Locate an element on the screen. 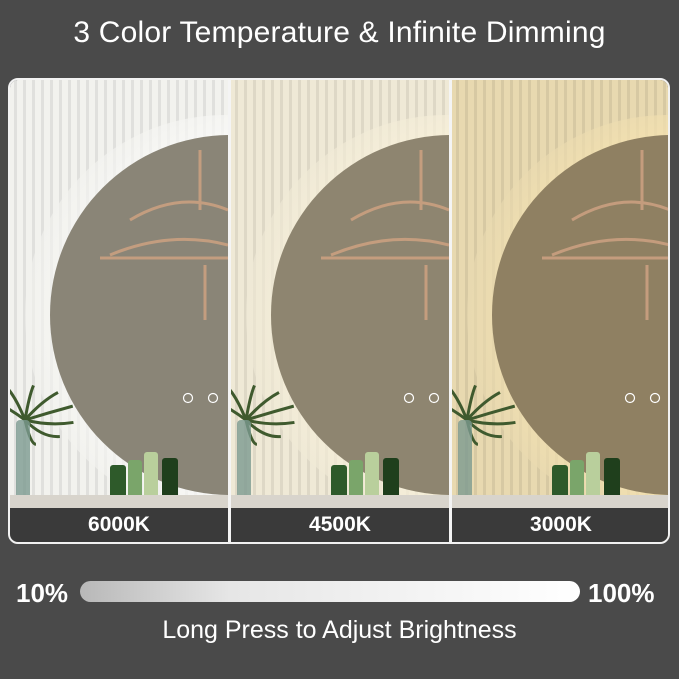 The image size is (679, 679). temperature-label: 3000K is located at coordinates (560, 525).